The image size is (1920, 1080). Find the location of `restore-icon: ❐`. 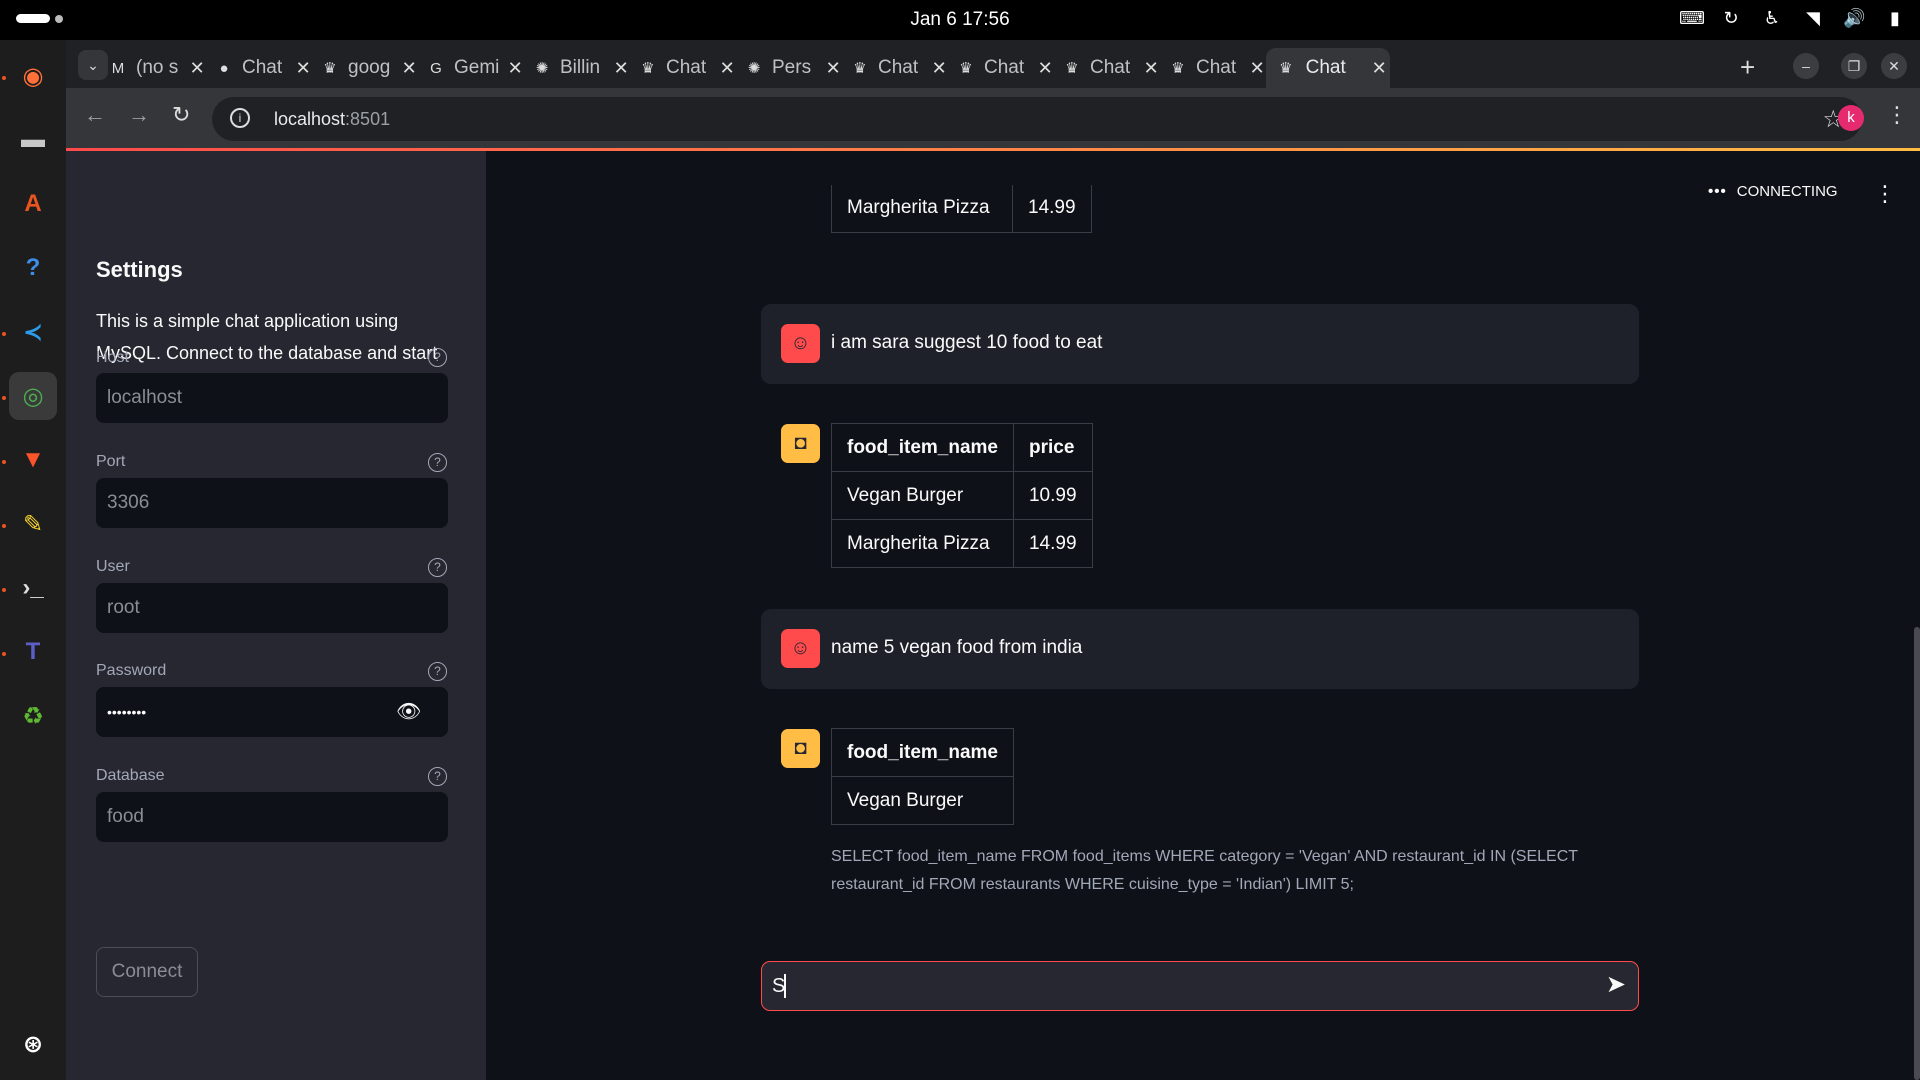

restore-icon: ❐ is located at coordinates (1854, 66).